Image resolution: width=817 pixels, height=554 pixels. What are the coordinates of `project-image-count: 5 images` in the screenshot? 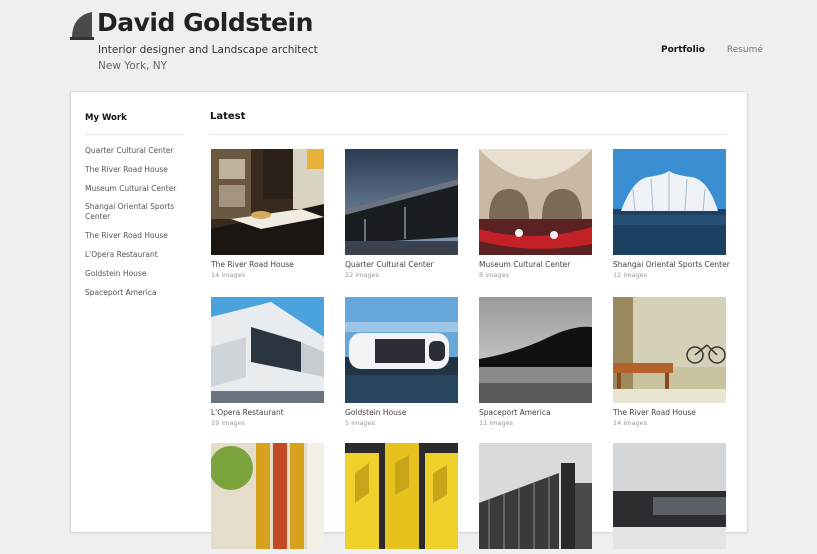 It's located at (360, 423).